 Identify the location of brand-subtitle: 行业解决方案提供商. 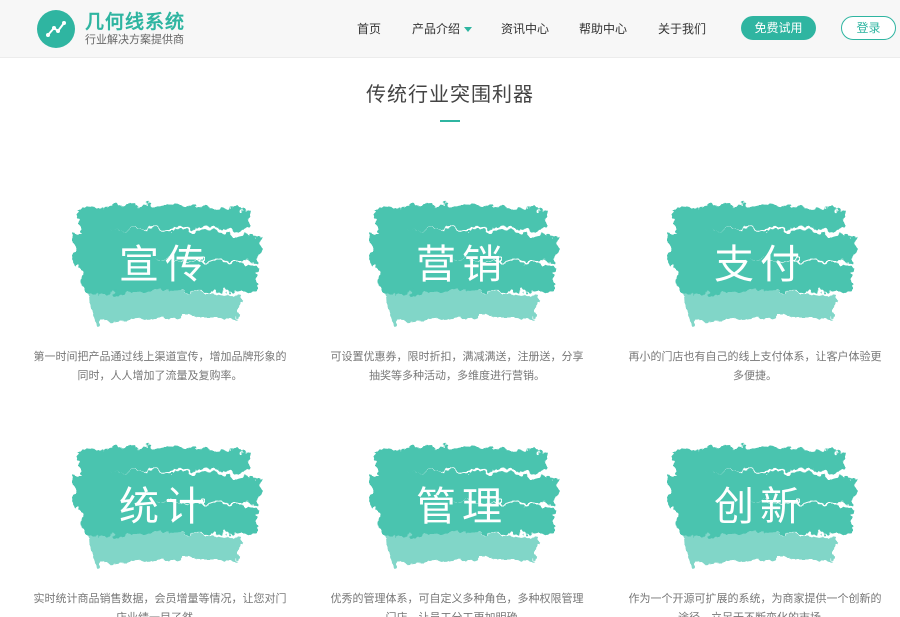
(134, 39).